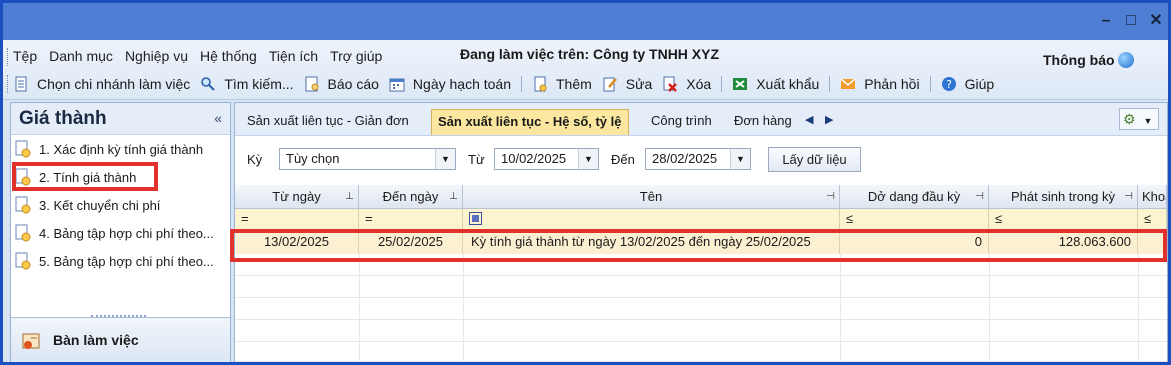 This screenshot has height=365, width=1171. What do you see at coordinates (101, 84) in the screenshot?
I see `branch-button: Chọn chi nhánh làm việc` at bounding box center [101, 84].